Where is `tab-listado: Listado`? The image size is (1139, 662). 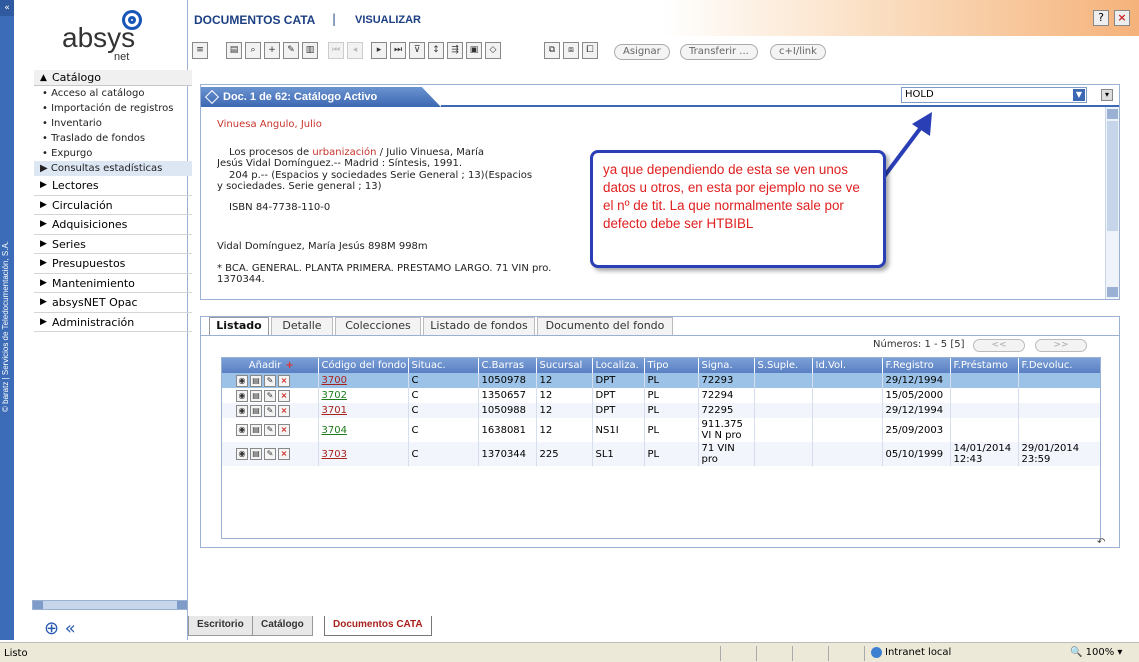 tab-listado: Listado is located at coordinates (239, 326).